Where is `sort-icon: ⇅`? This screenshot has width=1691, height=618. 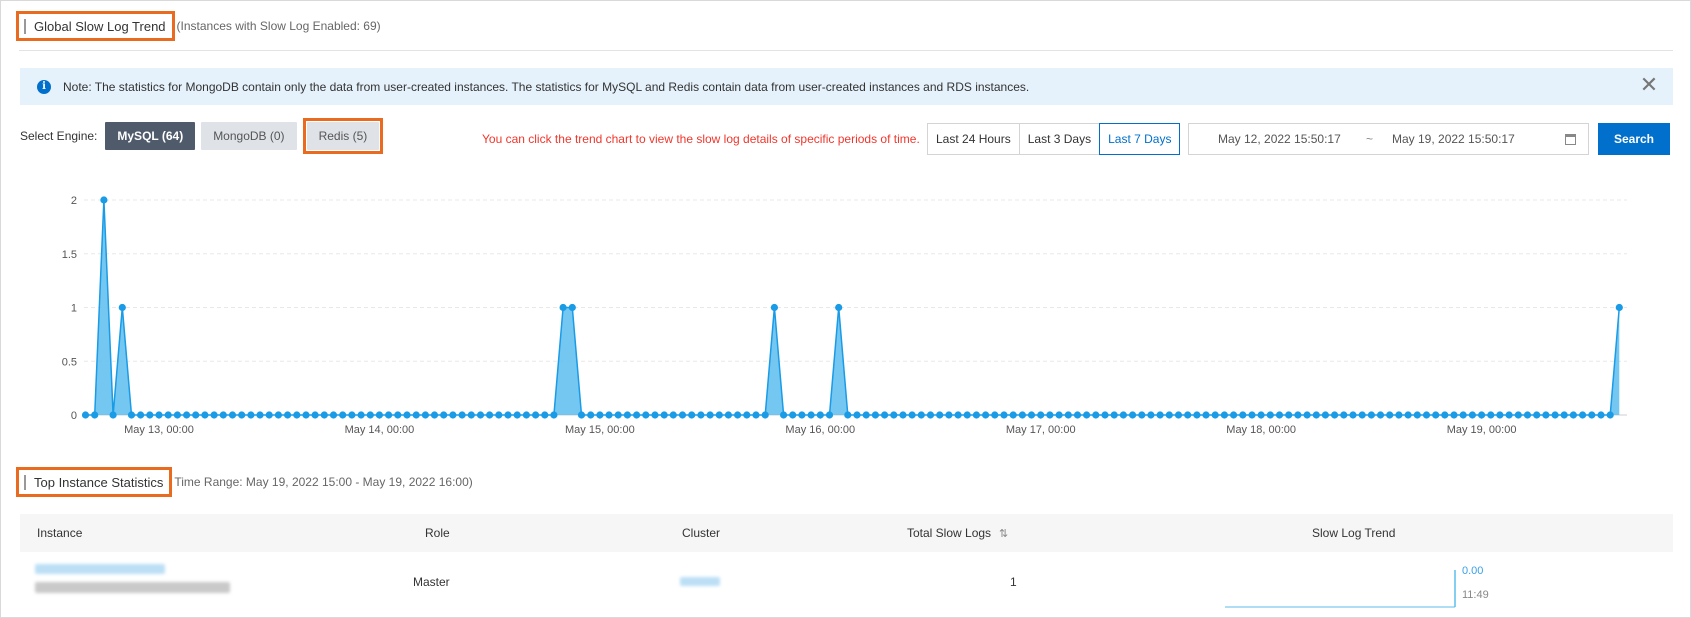
sort-icon: ⇅ is located at coordinates (1003, 533).